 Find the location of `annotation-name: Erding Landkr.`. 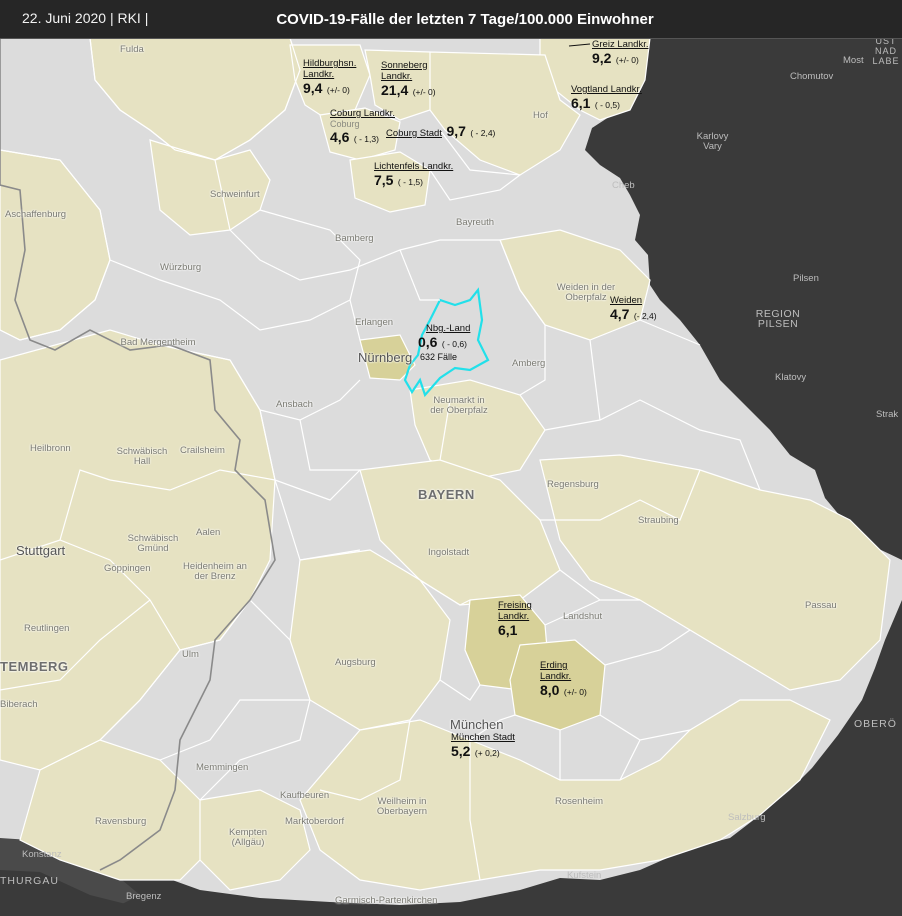

annotation-name: Erding Landkr. is located at coordinates (556, 671).